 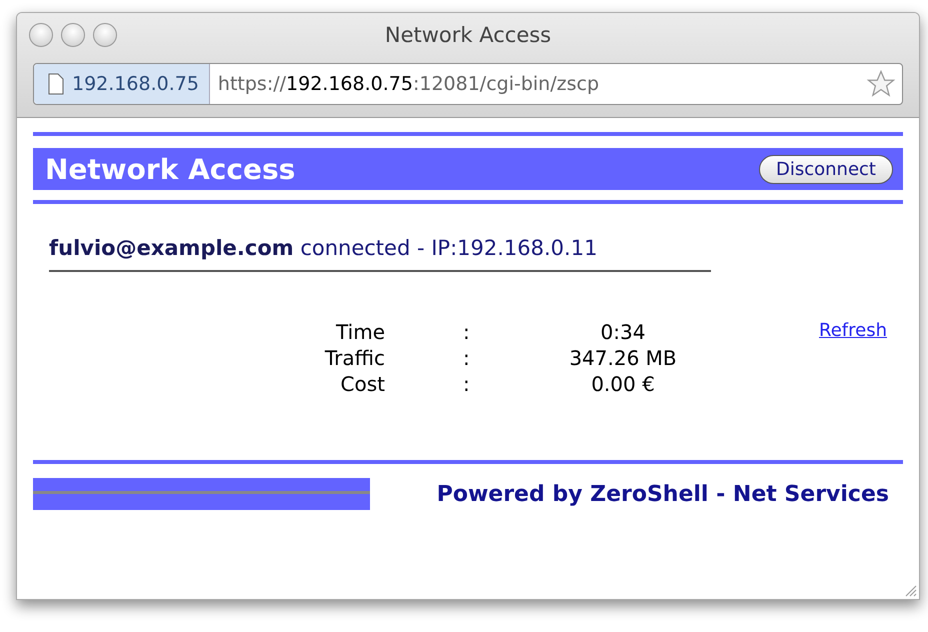 I want to click on minimize-button, so click(x=73, y=35).